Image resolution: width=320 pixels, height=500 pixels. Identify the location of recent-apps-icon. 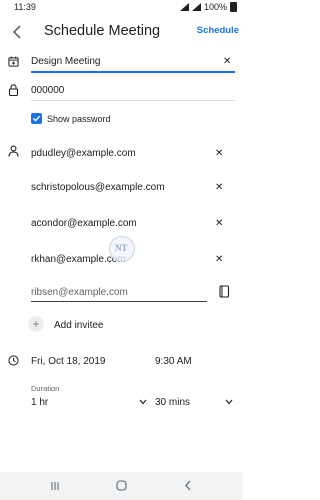
(55, 486).